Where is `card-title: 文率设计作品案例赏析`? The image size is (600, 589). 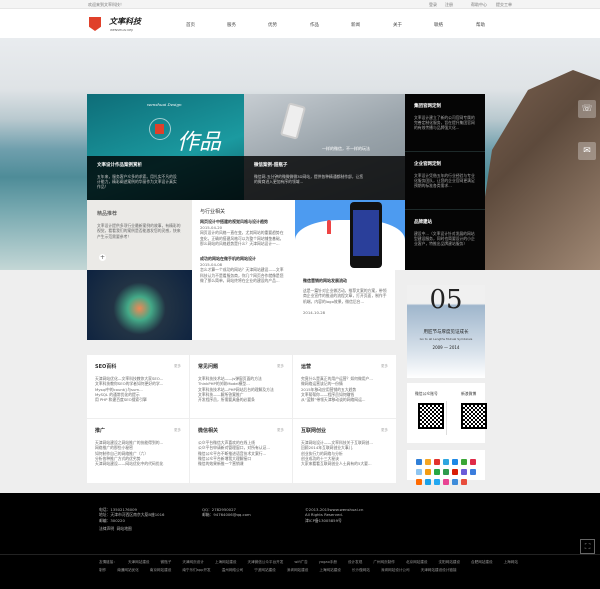
card-title: 文率设计作品案例赏析 is located at coordinates (119, 165).